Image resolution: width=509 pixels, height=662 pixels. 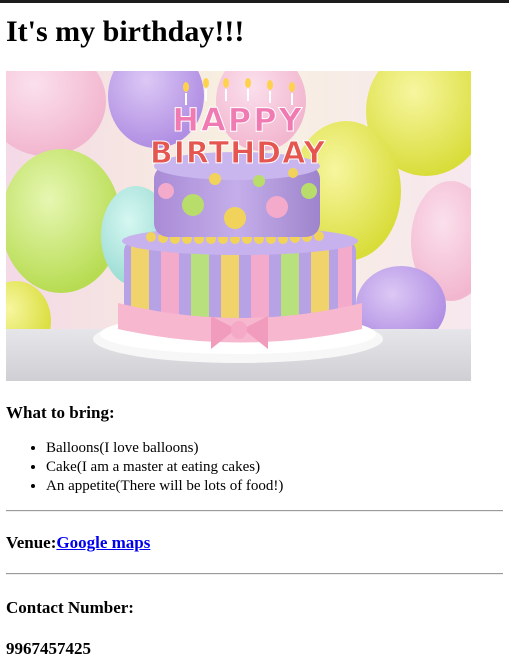 I want to click on birthday-candle-text: BIRTHDAY, so click(x=238, y=153).